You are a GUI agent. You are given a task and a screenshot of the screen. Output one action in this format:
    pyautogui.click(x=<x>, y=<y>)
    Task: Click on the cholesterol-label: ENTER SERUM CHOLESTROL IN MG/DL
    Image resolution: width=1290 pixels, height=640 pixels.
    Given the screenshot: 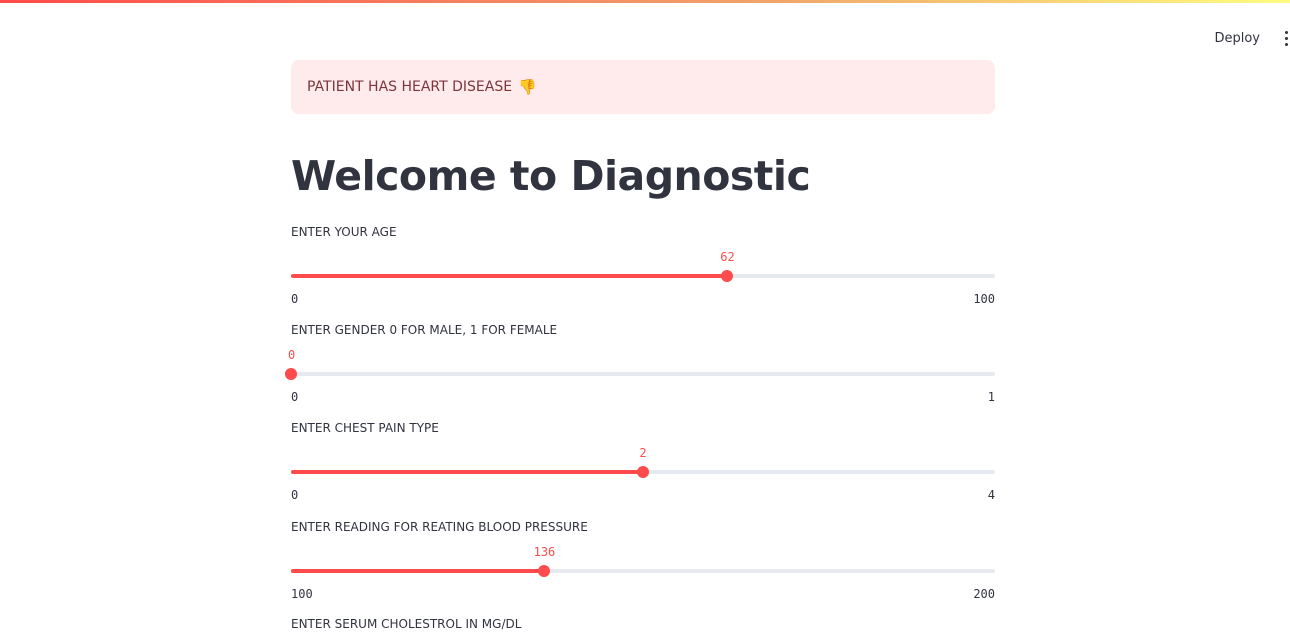 What is the action you would take?
    pyautogui.click(x=406, y=624)
    